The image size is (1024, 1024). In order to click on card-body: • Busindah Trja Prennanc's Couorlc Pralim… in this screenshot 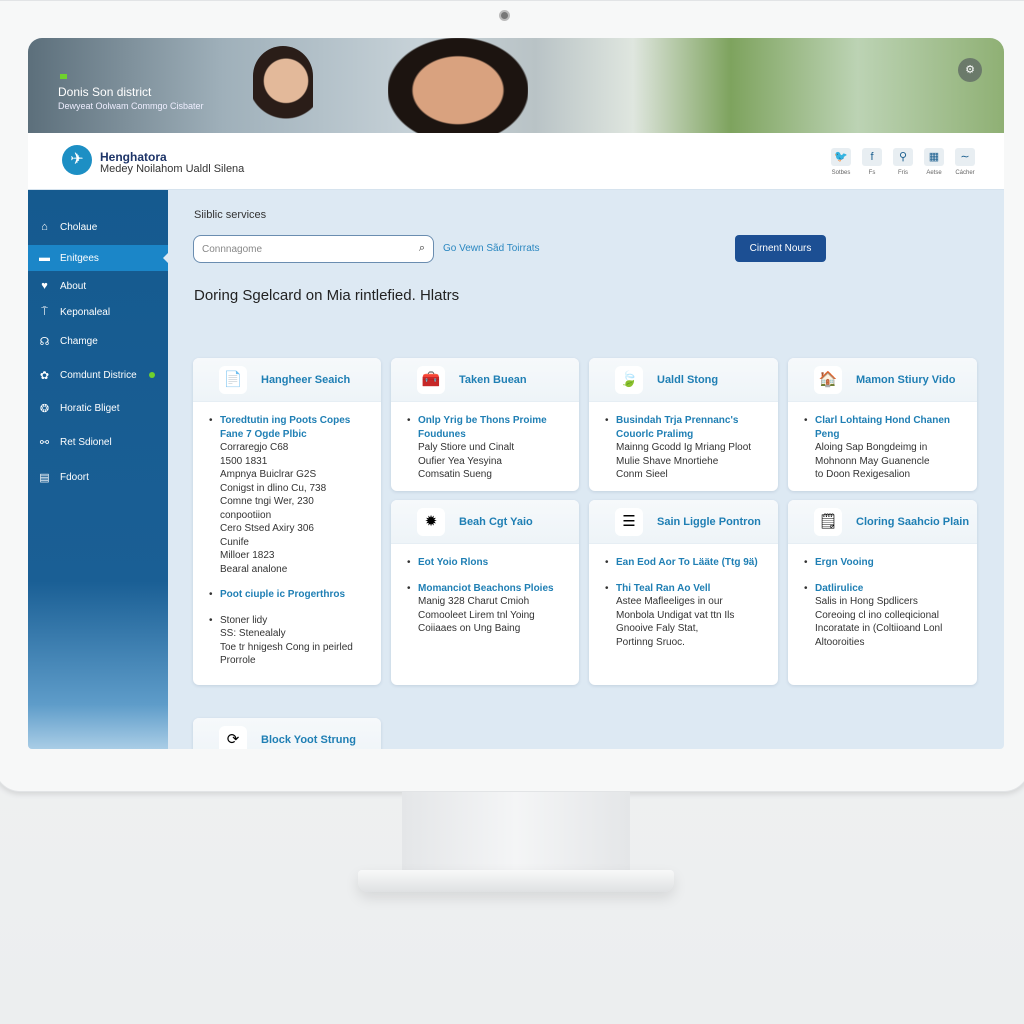, I will do `click(683, 442)`.